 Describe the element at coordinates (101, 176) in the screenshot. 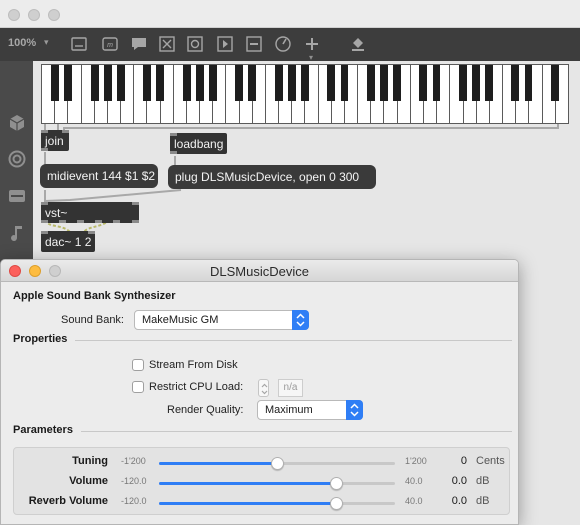

I see `midievent-message-label: midievent 144 $1 $2` at that location.